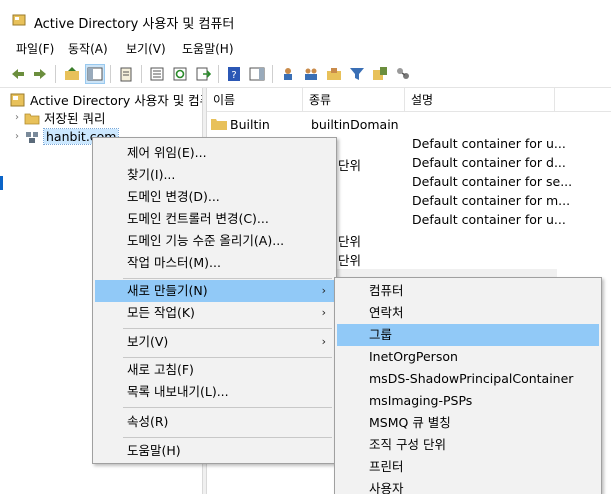  What do you see at coordinates (355, 124) in the screenshot?
I see `row-type: builtinDomain` at bounding box center [355, 124].